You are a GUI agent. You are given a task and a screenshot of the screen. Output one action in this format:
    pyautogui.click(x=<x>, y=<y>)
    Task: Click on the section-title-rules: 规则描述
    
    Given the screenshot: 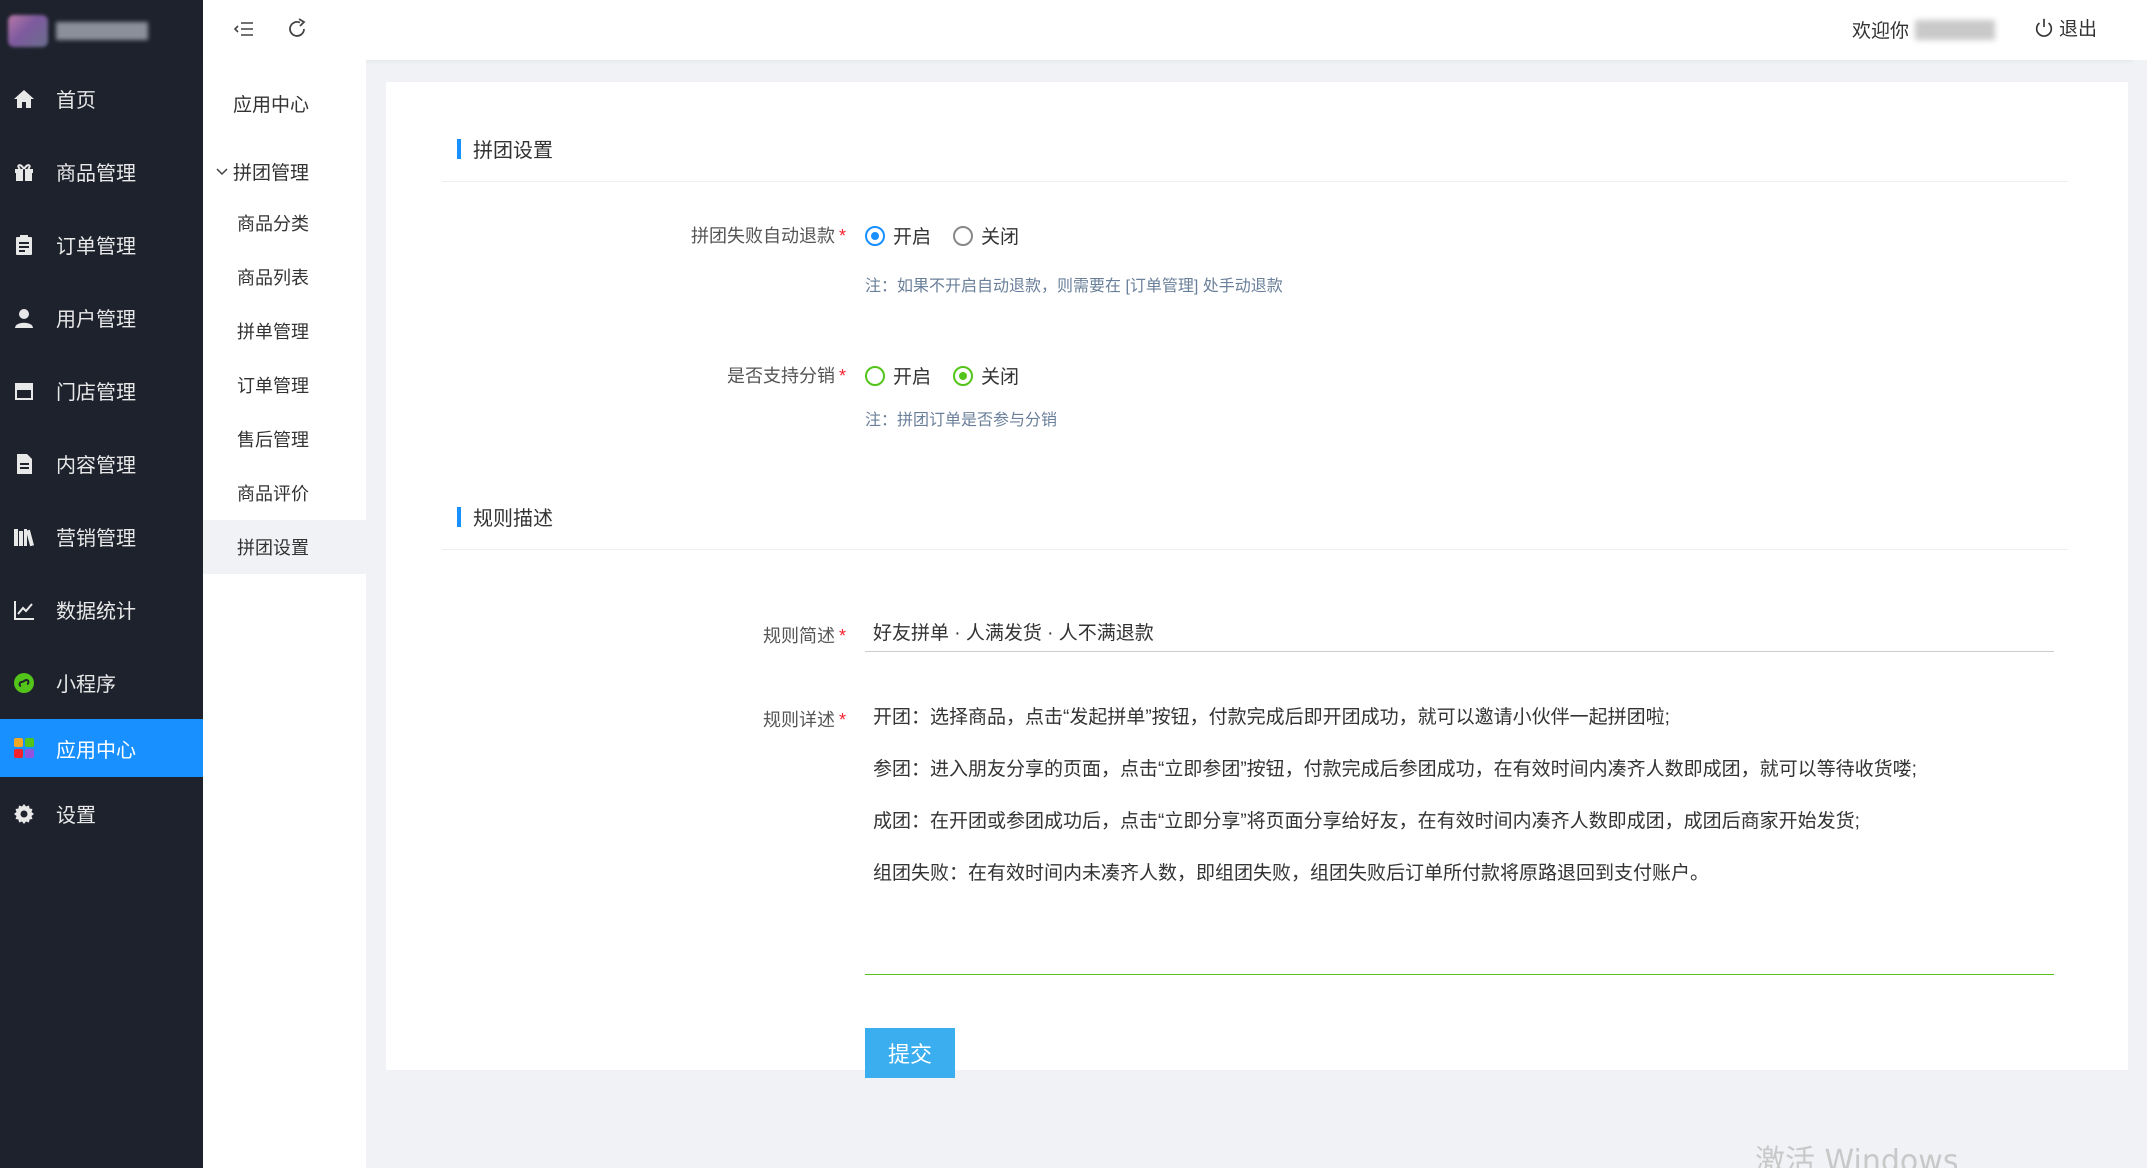 What is the action you would take?
    pyautogui.click(x=505, y=516)
    